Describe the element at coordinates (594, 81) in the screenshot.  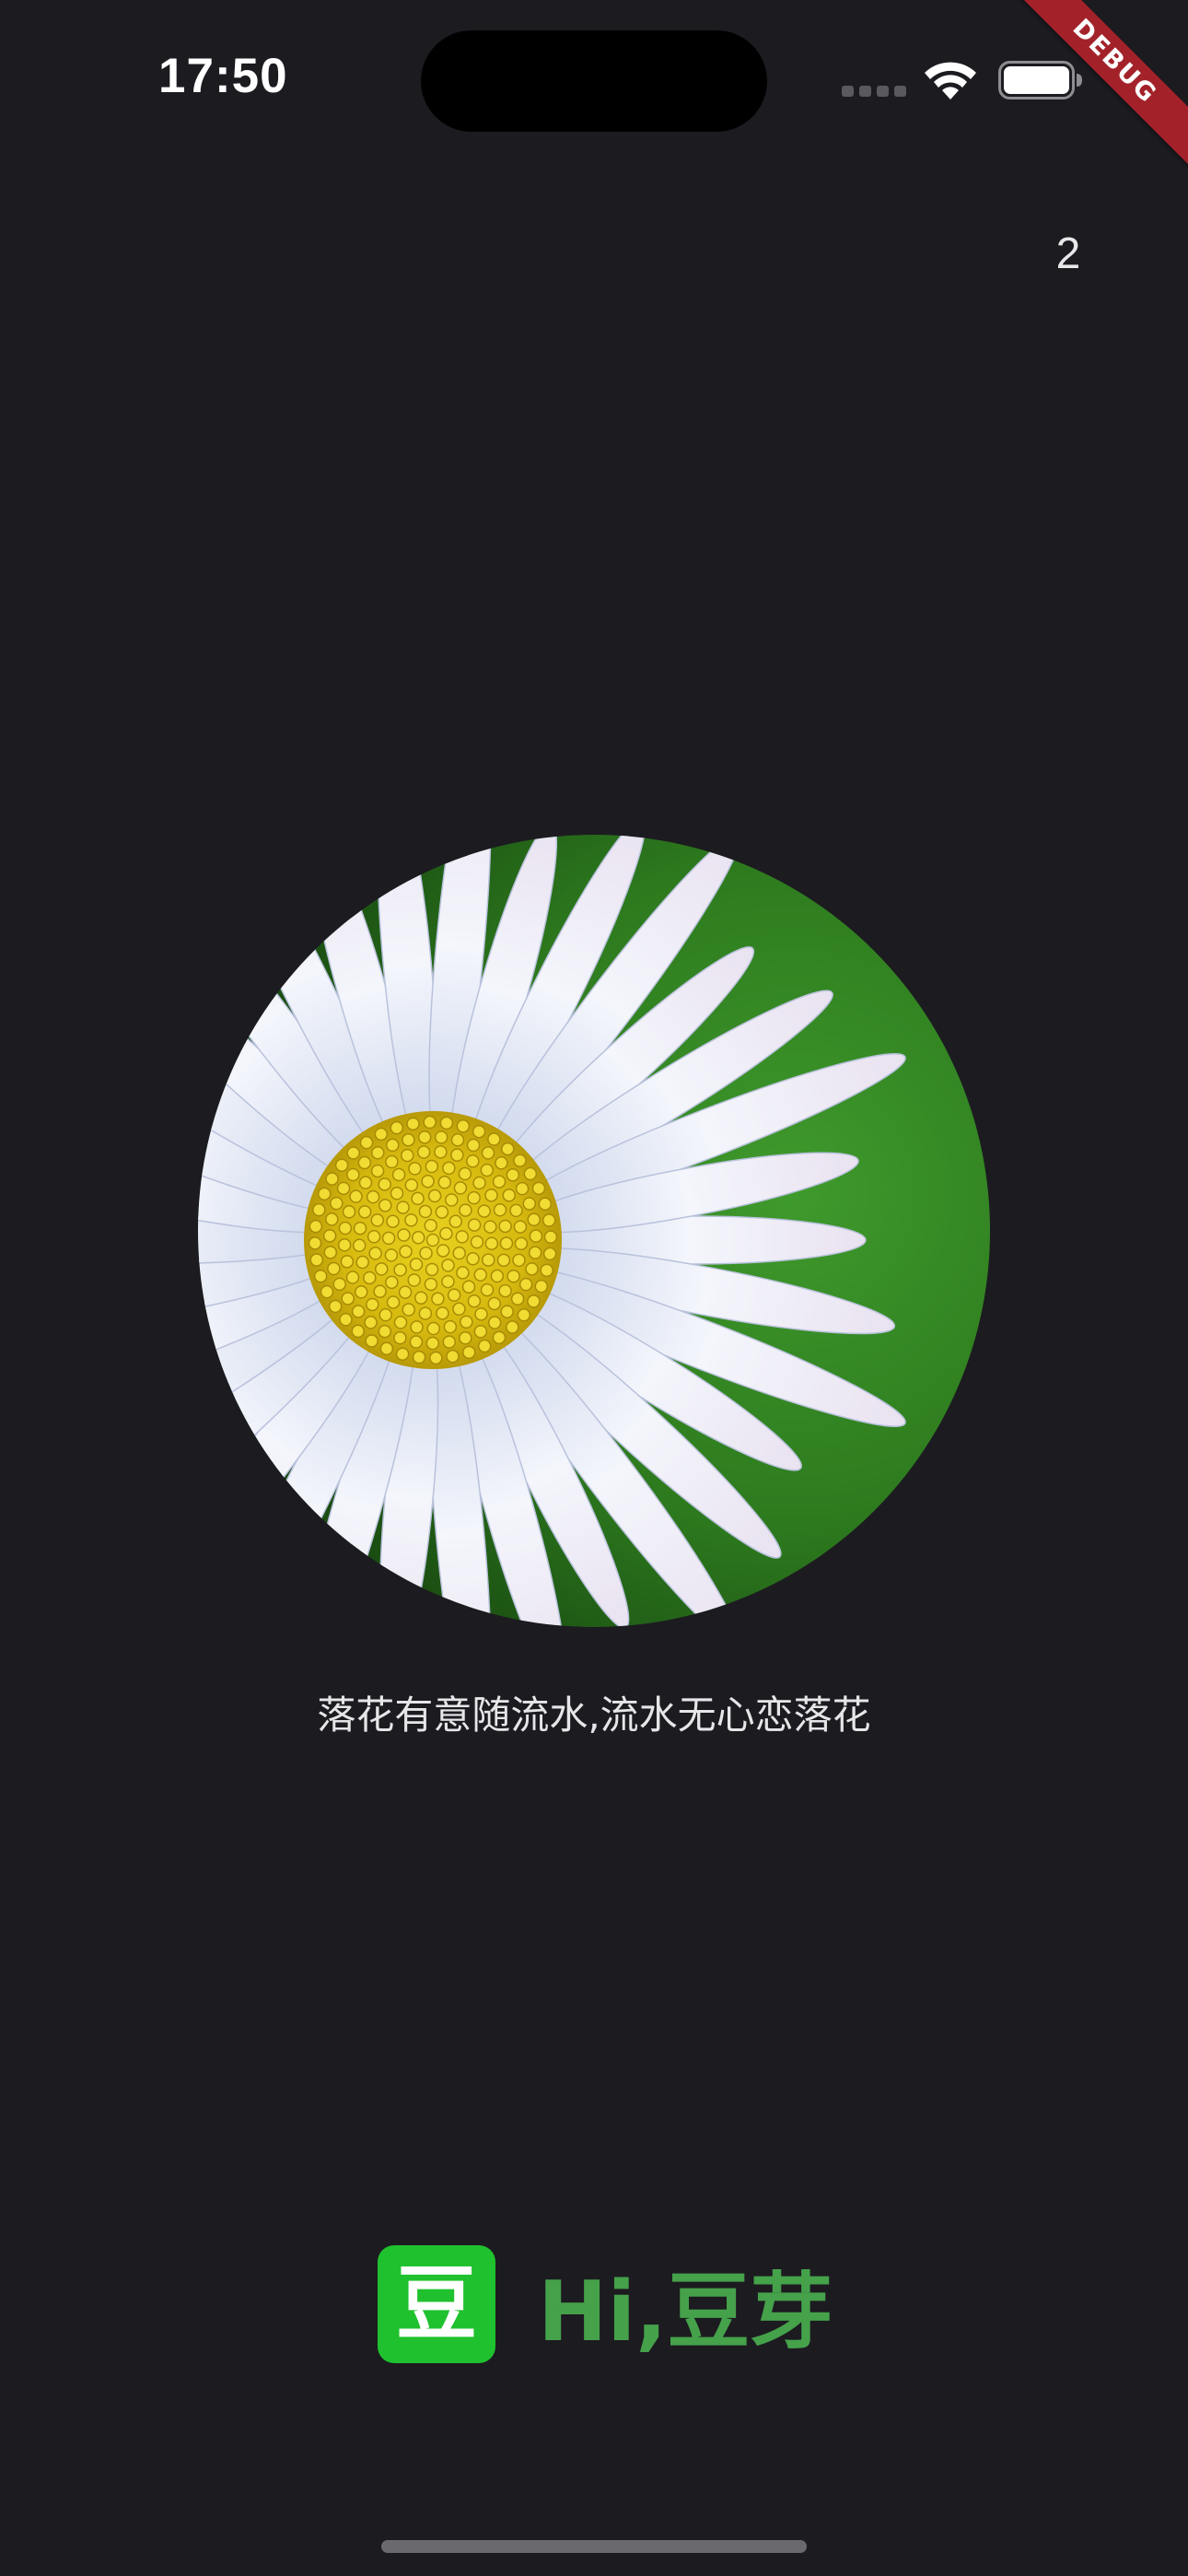
I see `dynamic-island` at that location.